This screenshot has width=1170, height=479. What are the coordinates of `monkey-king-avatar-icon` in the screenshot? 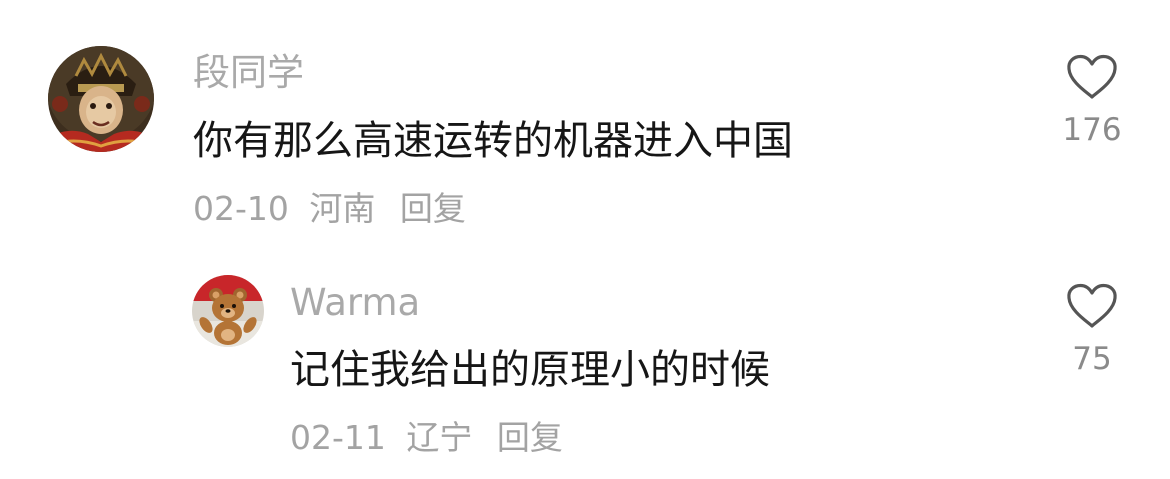 It's located at (101, 99).